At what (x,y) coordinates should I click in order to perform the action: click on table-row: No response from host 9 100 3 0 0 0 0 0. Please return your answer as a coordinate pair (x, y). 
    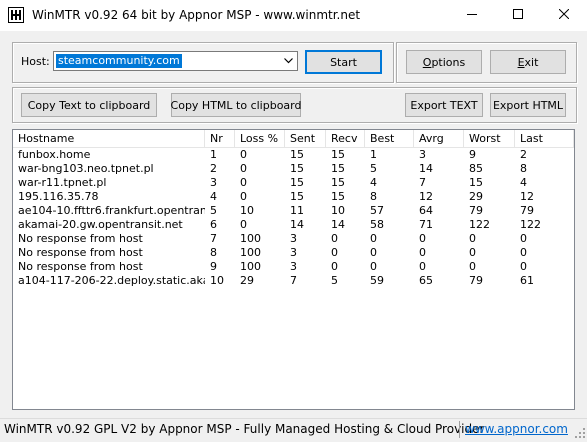
    Looking at the image, I should click on (293, 267).